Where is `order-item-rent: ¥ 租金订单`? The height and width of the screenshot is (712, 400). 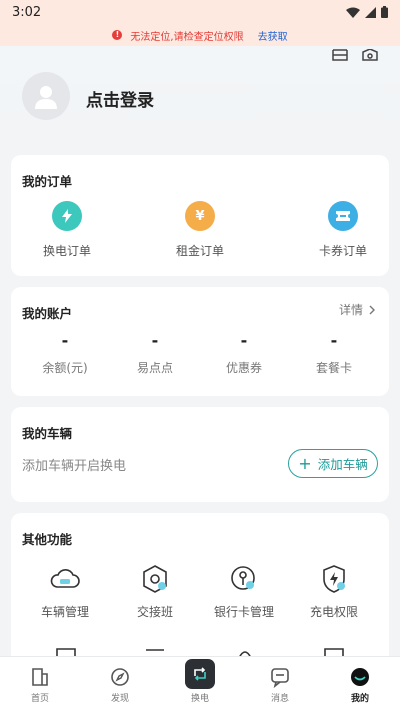 order-item-rent: ¥ 租金订单 is located at coordinates (200, 230).